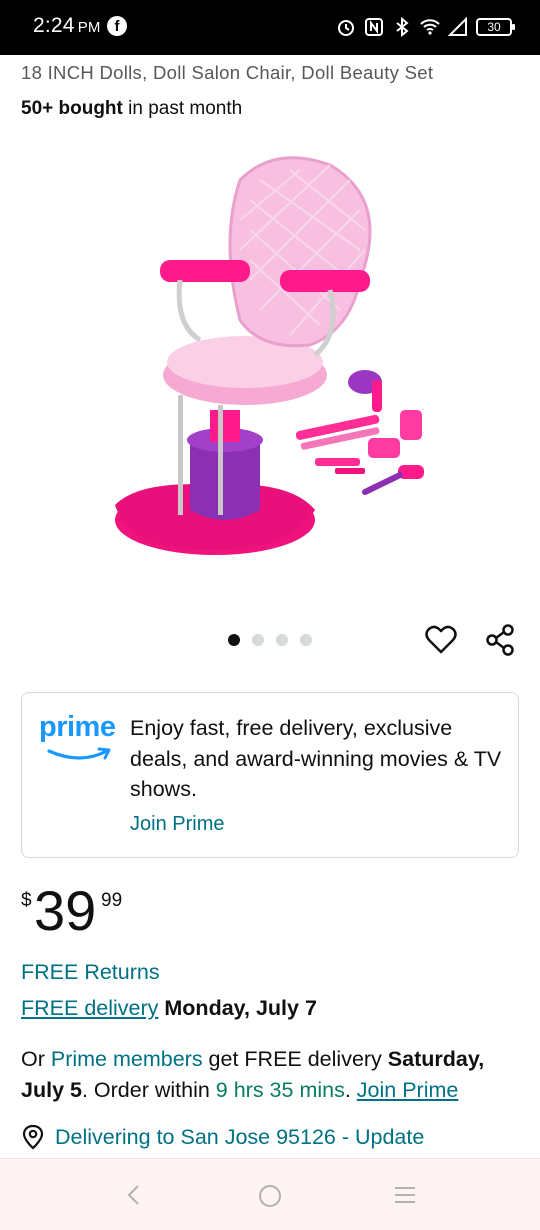 The image size is (540, 1230). I want to click on join-prime-link: Join Prime, so click(177, 824).